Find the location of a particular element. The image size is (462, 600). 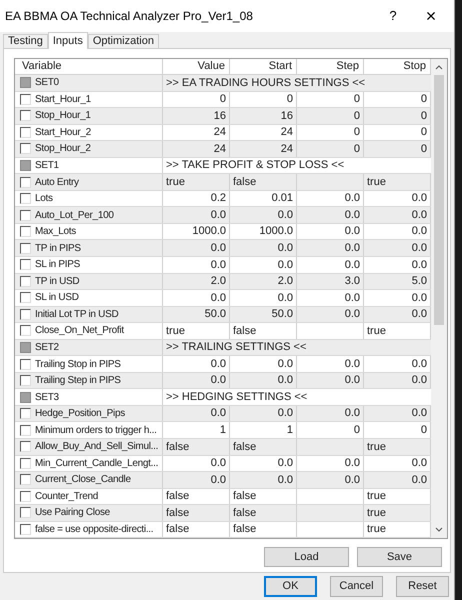

scrollbar-thumb is located at coordinates (439, 200).